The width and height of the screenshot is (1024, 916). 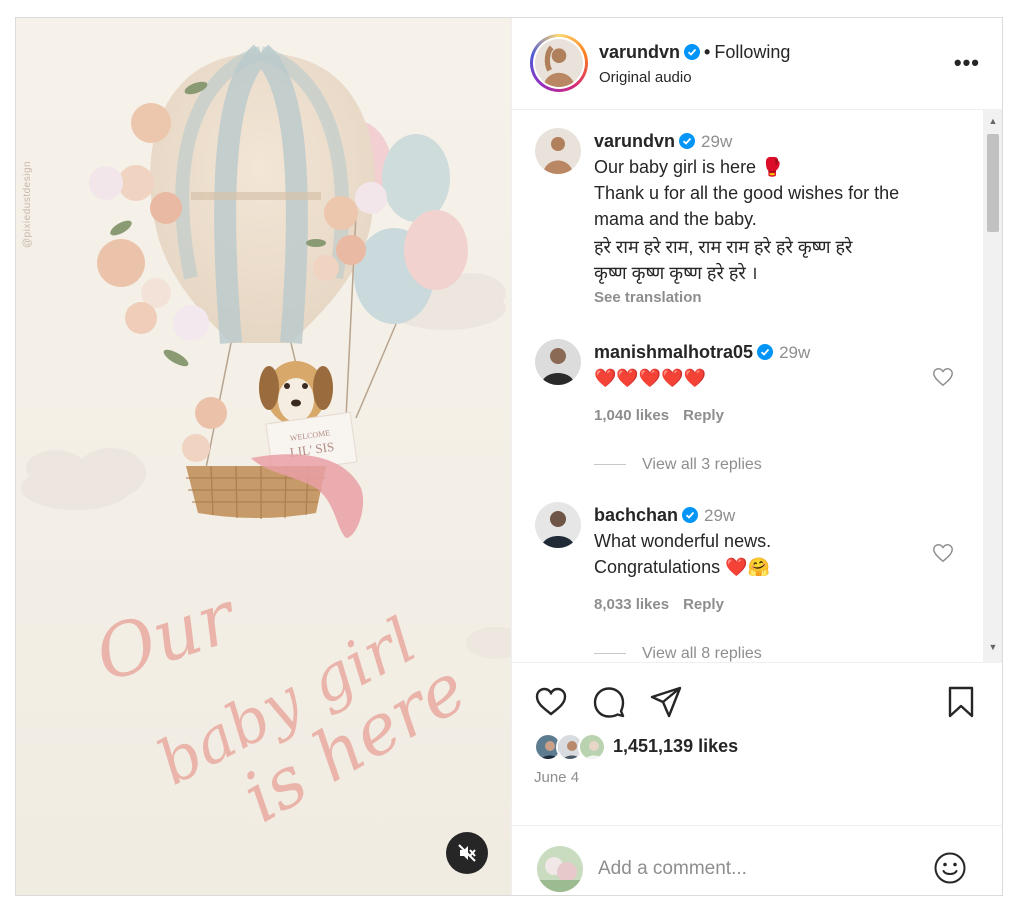 I want to click on comments-scrollbar: ▲ ▼, so click(x=992, y=386).